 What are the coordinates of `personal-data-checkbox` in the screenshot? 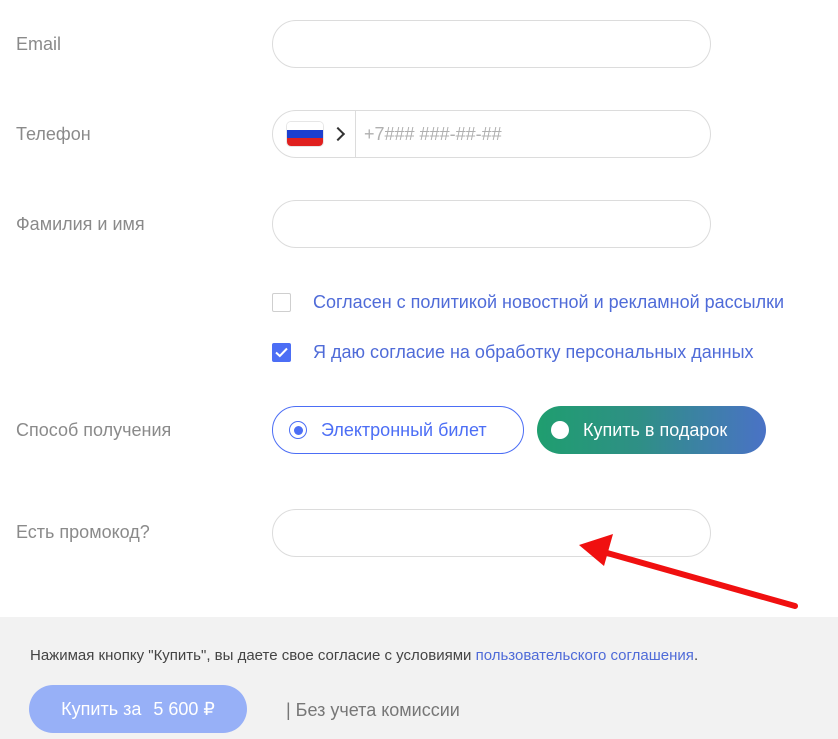 It's located at (281, 352).